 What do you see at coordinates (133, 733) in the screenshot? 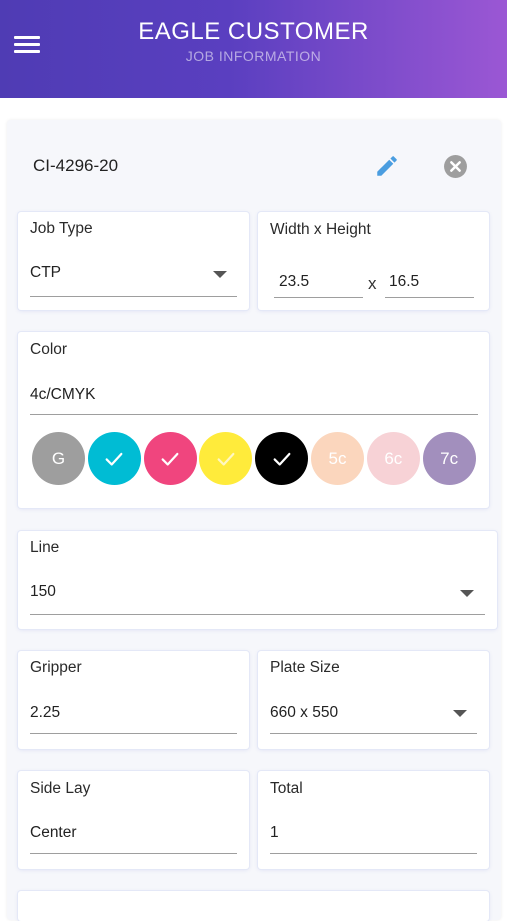
I see `gripper-underline` at bounding box center [133, 733].